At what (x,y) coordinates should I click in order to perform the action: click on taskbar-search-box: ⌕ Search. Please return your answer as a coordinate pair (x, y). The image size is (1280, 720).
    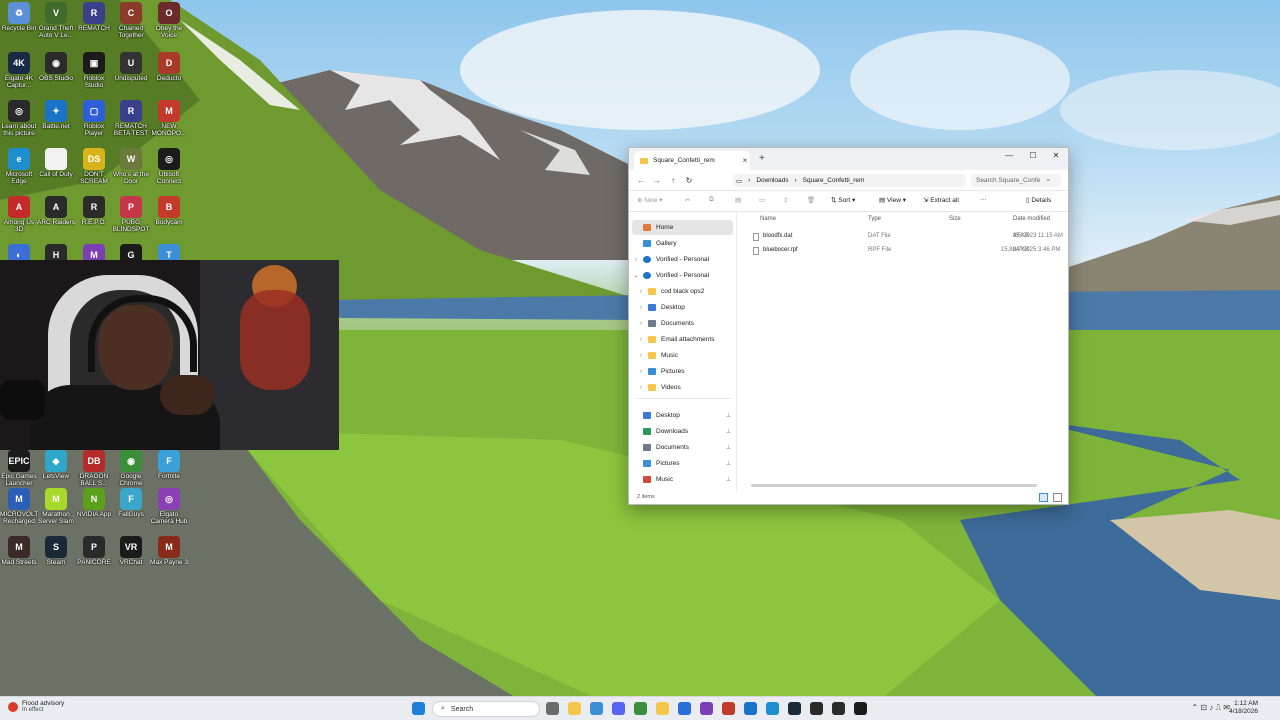
    Looking at the image, I should click on (486, 709).